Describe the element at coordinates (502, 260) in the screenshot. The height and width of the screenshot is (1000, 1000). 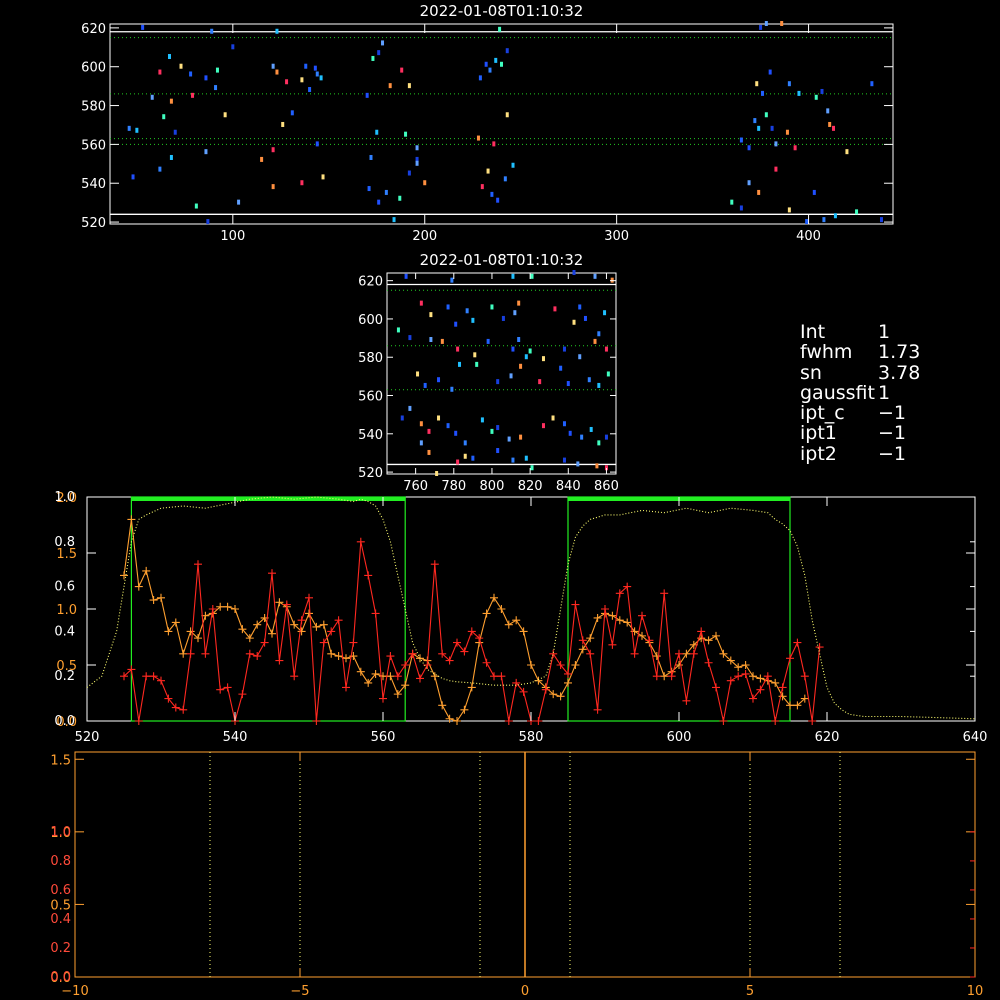
I see `image-title: 2022-01-08T01:10:32` at that location.